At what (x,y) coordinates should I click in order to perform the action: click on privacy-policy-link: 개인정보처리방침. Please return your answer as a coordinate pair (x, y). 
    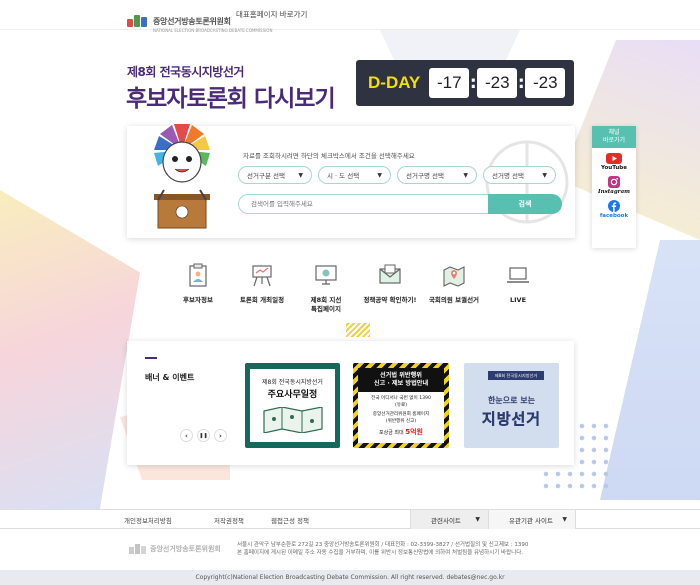
    Looking at the image, I should click on (148, 520).